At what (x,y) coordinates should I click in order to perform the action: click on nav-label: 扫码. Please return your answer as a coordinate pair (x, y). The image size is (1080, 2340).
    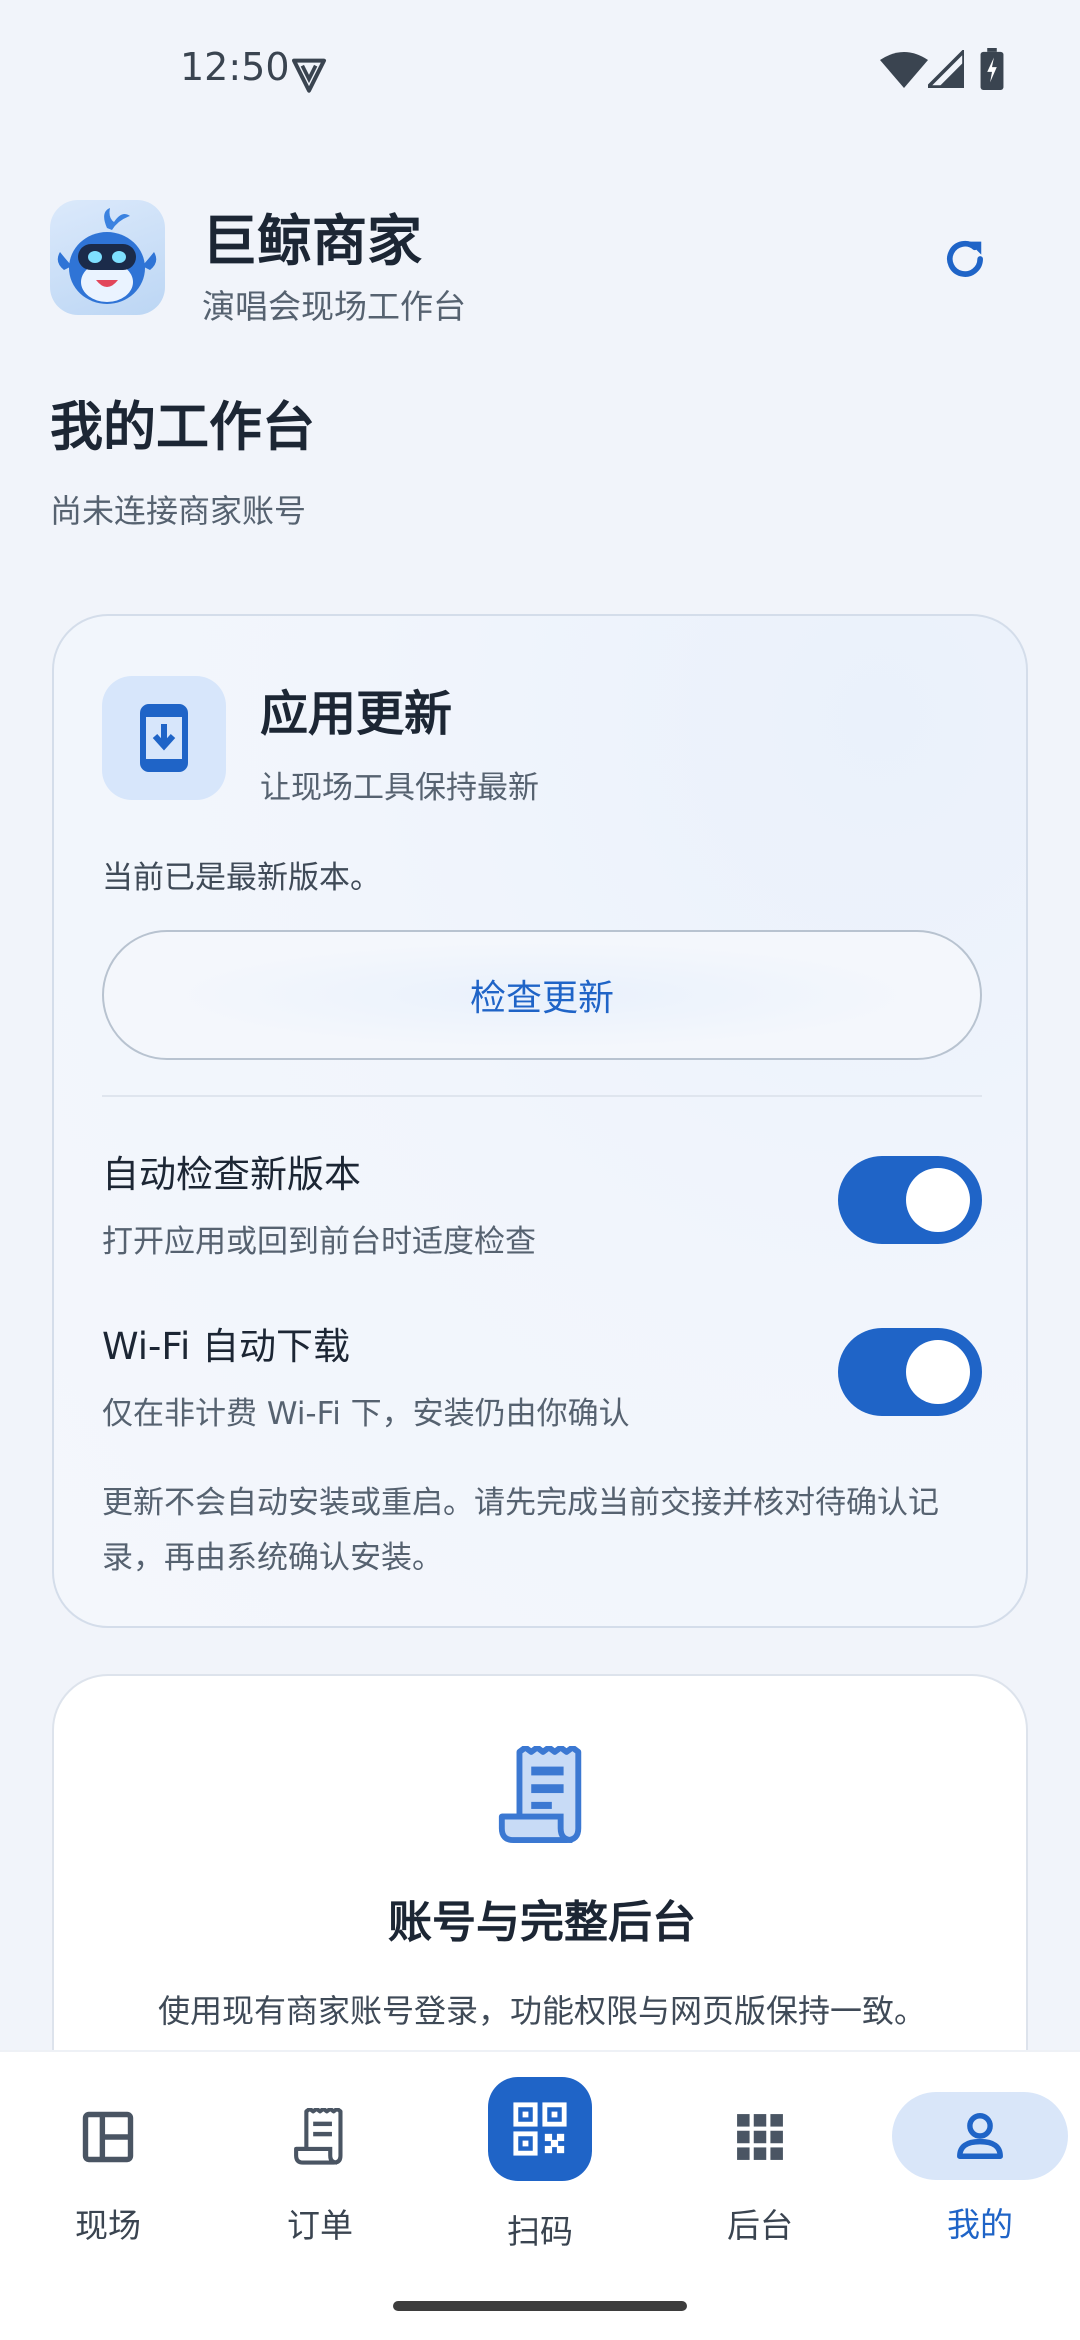
    Looking at the image, I should click on (540, 2231).